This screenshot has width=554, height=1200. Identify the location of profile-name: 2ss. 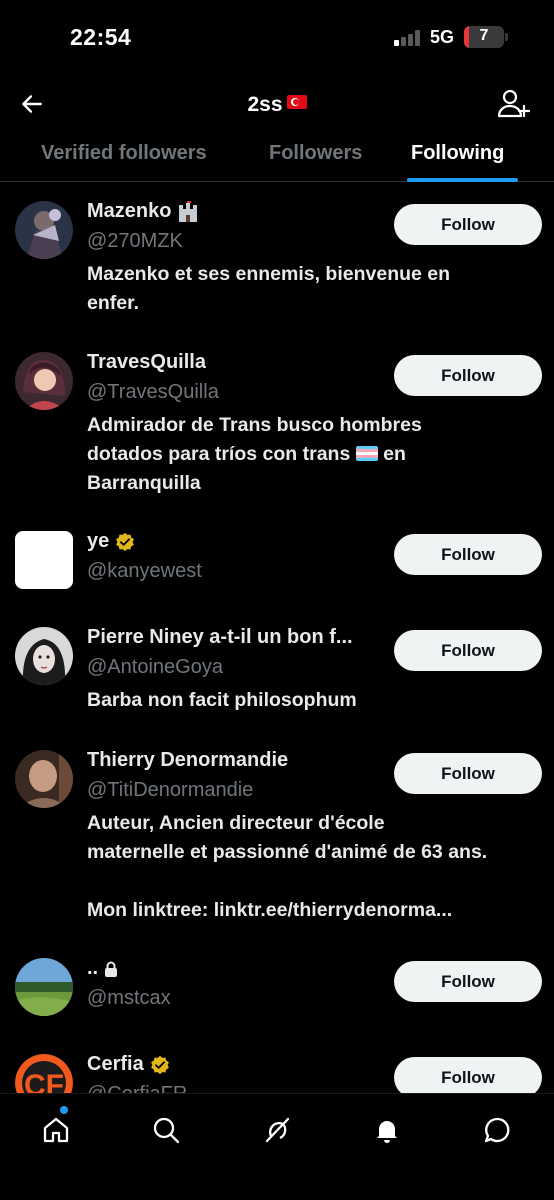
(265, 104).